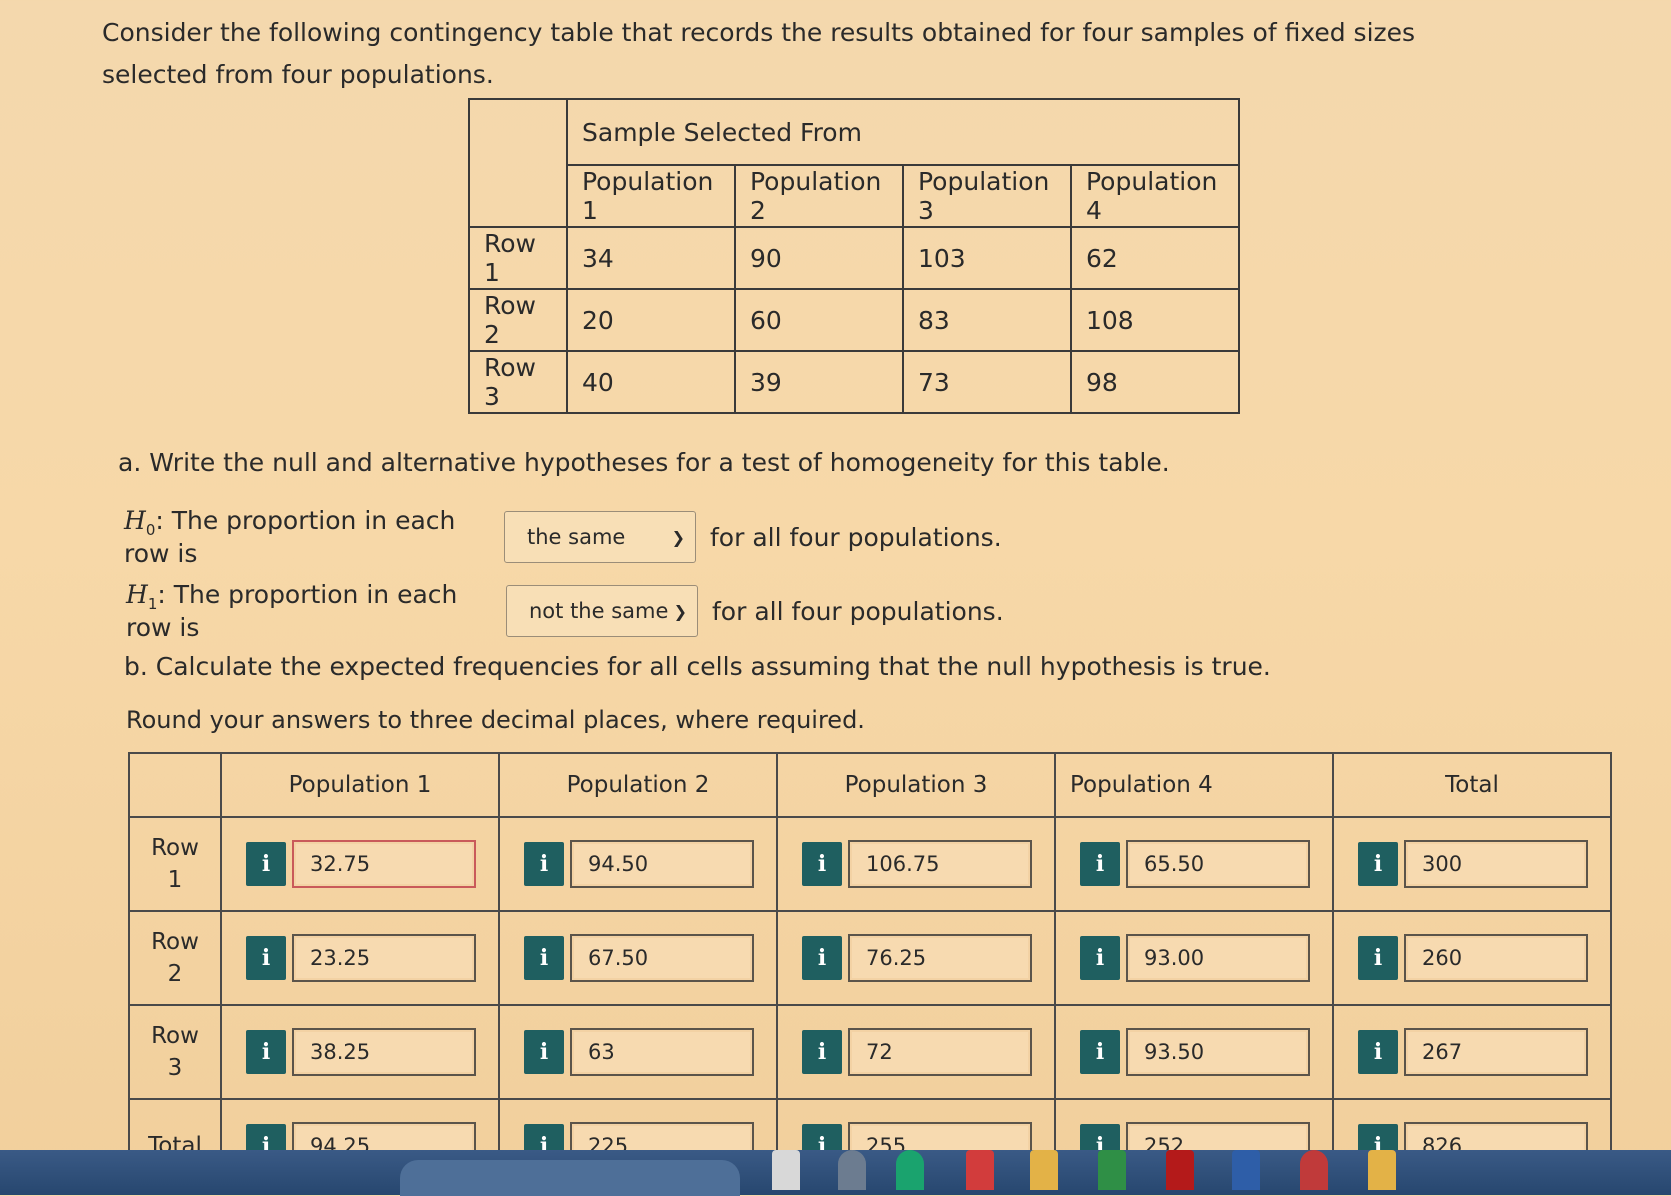  I want to click on edge-icon, so click(910, 1170).